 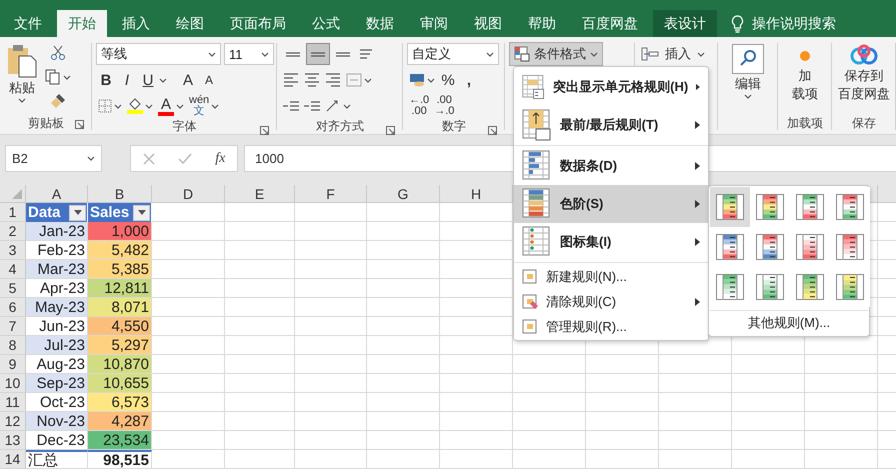 What do you see at coordinates (44, 212) in the screenshot?
I see `header-text: Data` at bounding box center [44, 212].